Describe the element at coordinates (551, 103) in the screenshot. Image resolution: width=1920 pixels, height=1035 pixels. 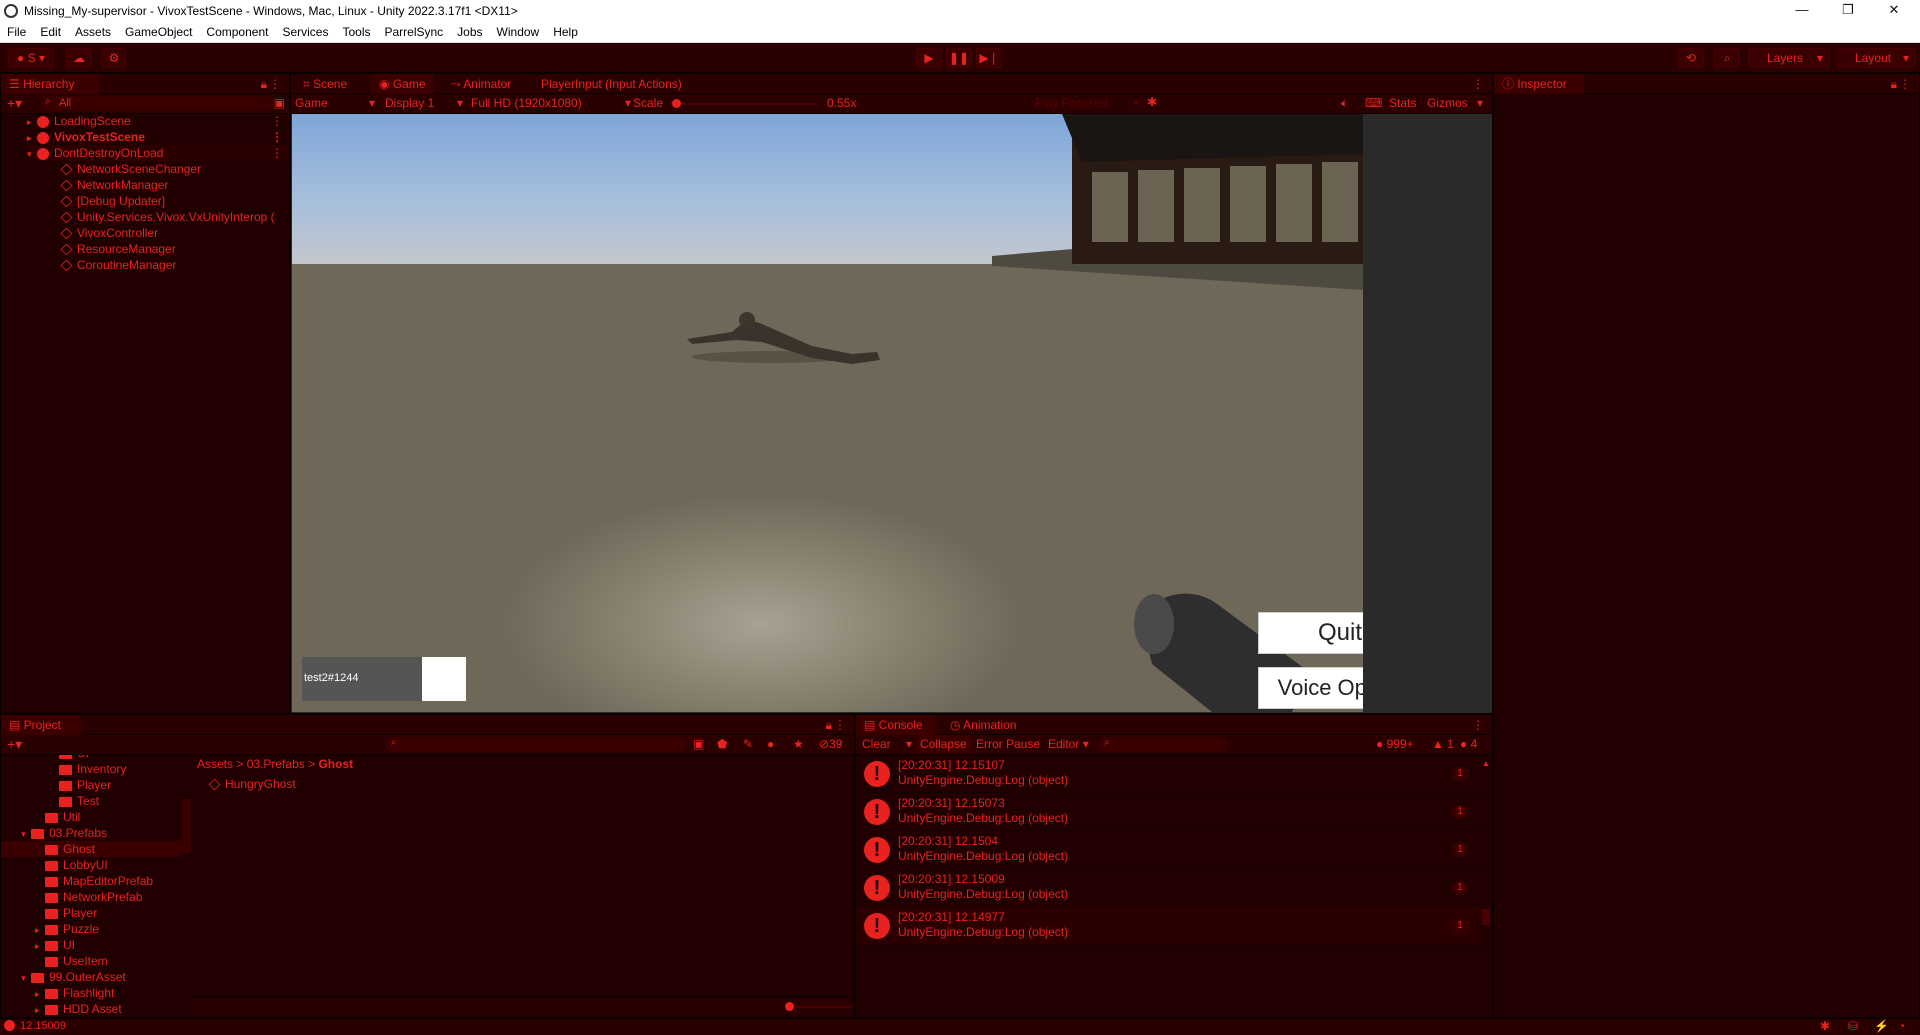
I see `resolution-dropdown: Full HD (1920x1080) ▾` at that location.